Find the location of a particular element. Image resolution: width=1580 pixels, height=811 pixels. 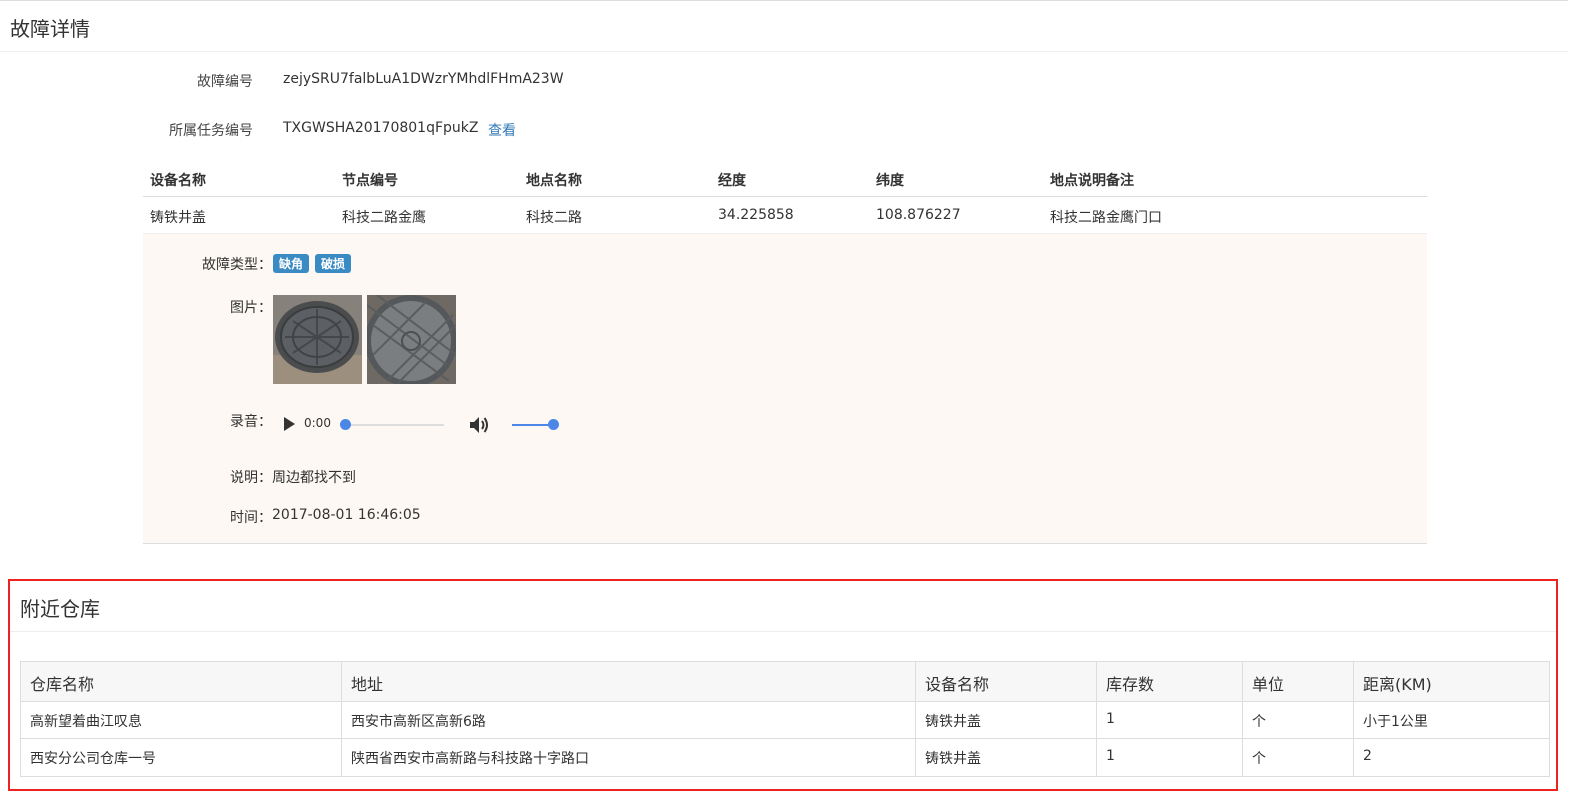

play-icon is located at coordinates (289, 424).